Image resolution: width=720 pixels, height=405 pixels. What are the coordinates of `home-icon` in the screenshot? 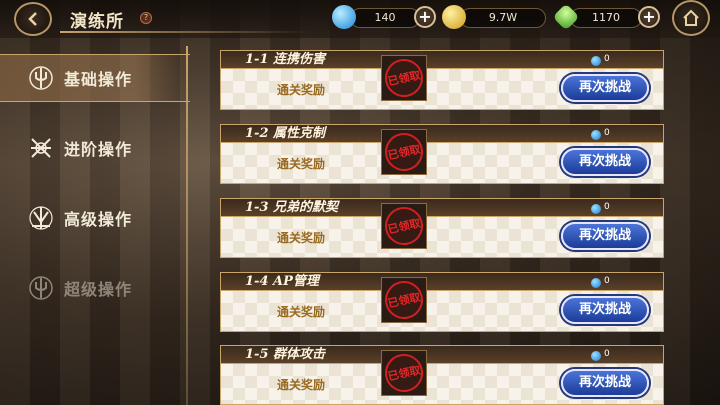 It's located at (691, 17).